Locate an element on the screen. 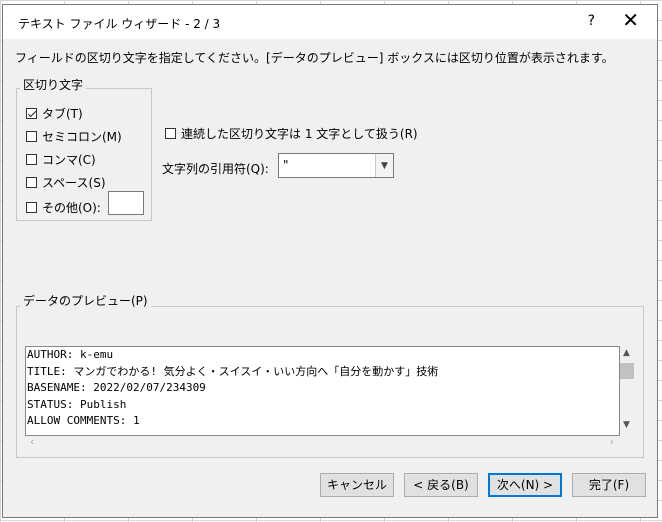 This screenshot has height=522, width=662. other-delimiter-input is located at coordinates (126, 203).